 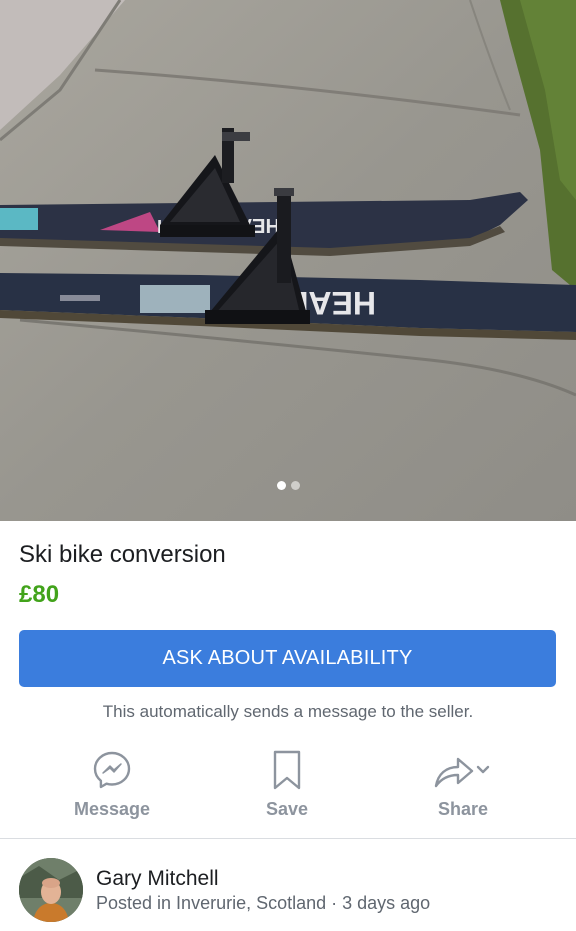 I want to click on bookmark-icon, so click(x=287, y=770).